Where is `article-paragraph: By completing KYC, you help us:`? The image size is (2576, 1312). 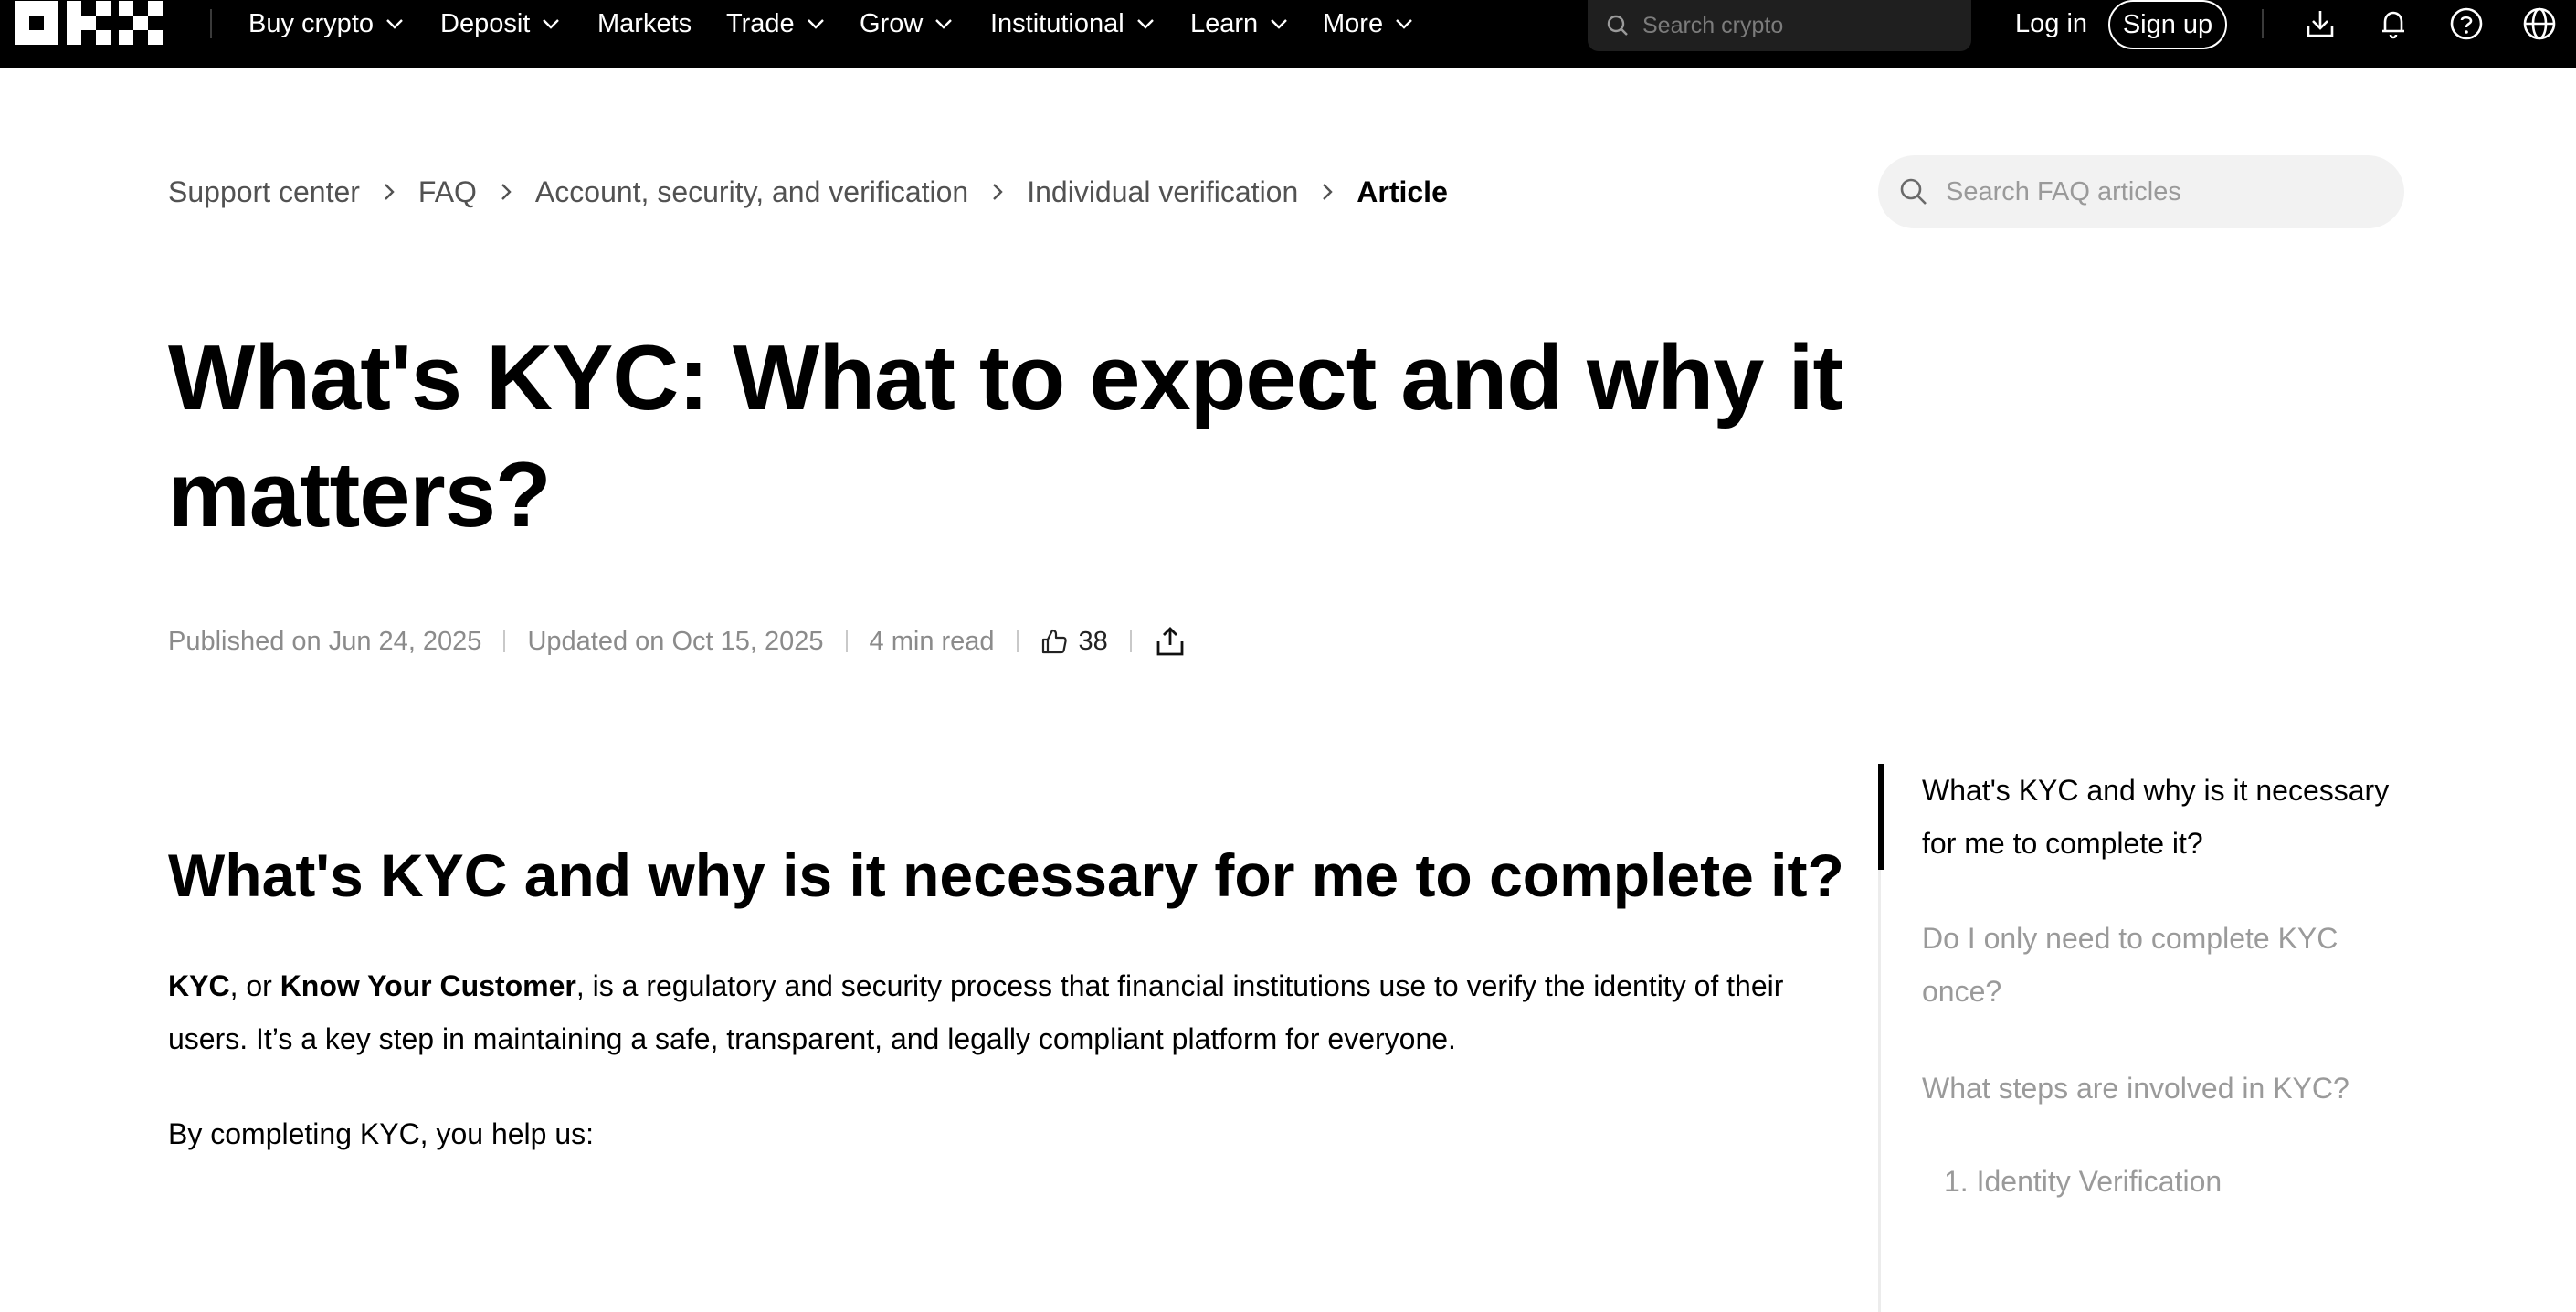
article-paragraph: By completing KYC, you help us: is located at coordinates (382, 1133).